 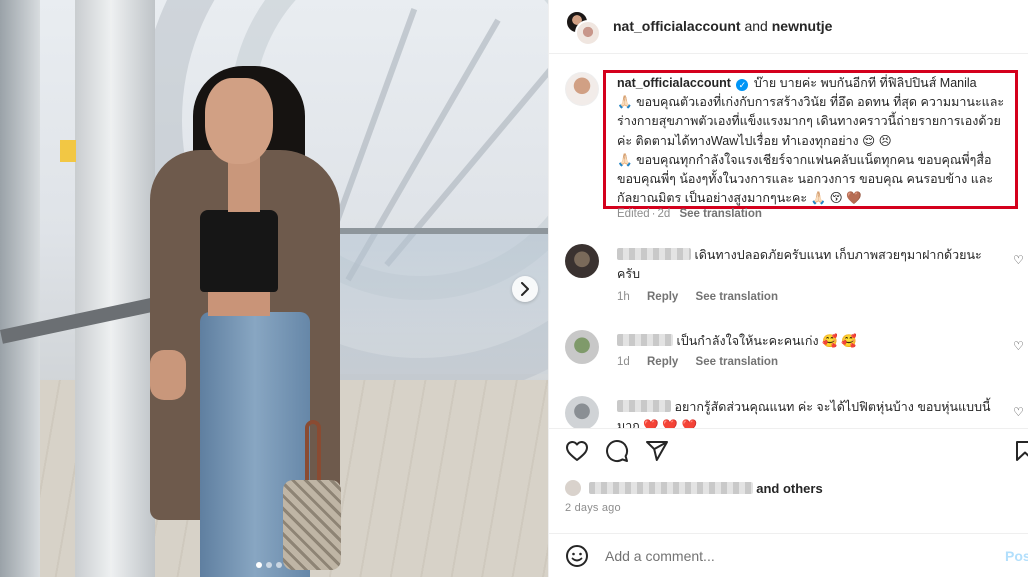 I want to click on chevron-right-icon, so click(x=525, y=289).